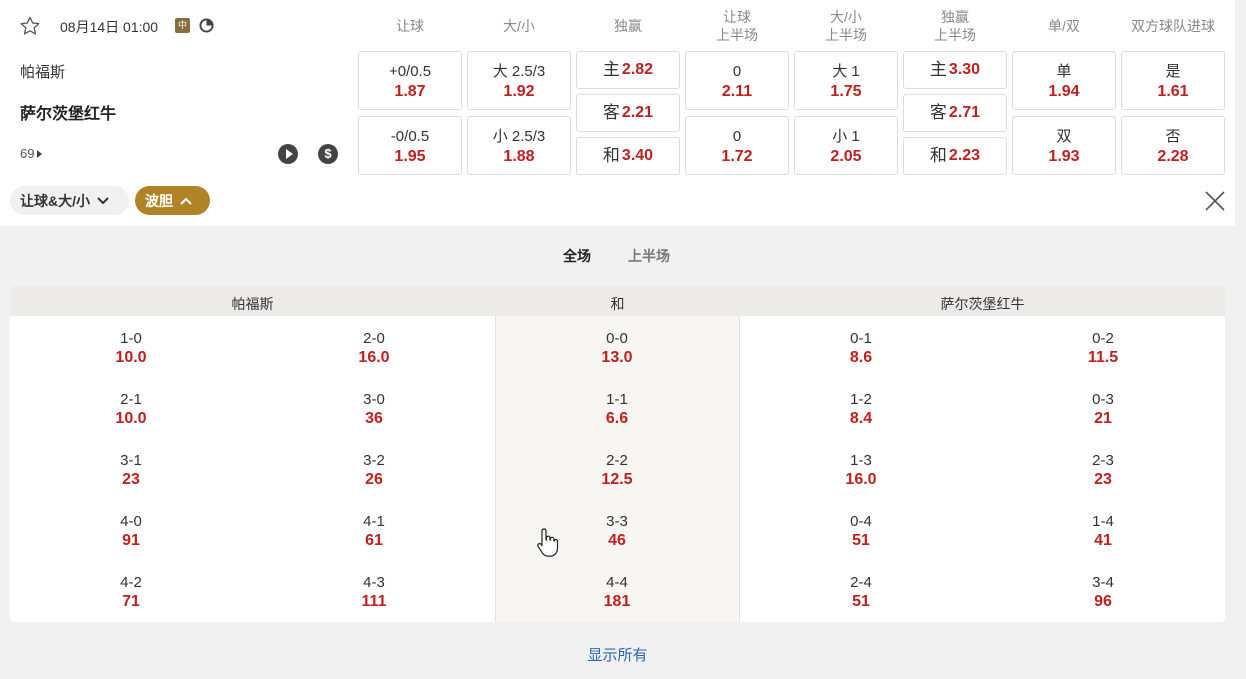  What do you see at coordinates (1103, 582) in the screenshot?
I see `score-label: 3-4` at bounding box center [1103, 582].